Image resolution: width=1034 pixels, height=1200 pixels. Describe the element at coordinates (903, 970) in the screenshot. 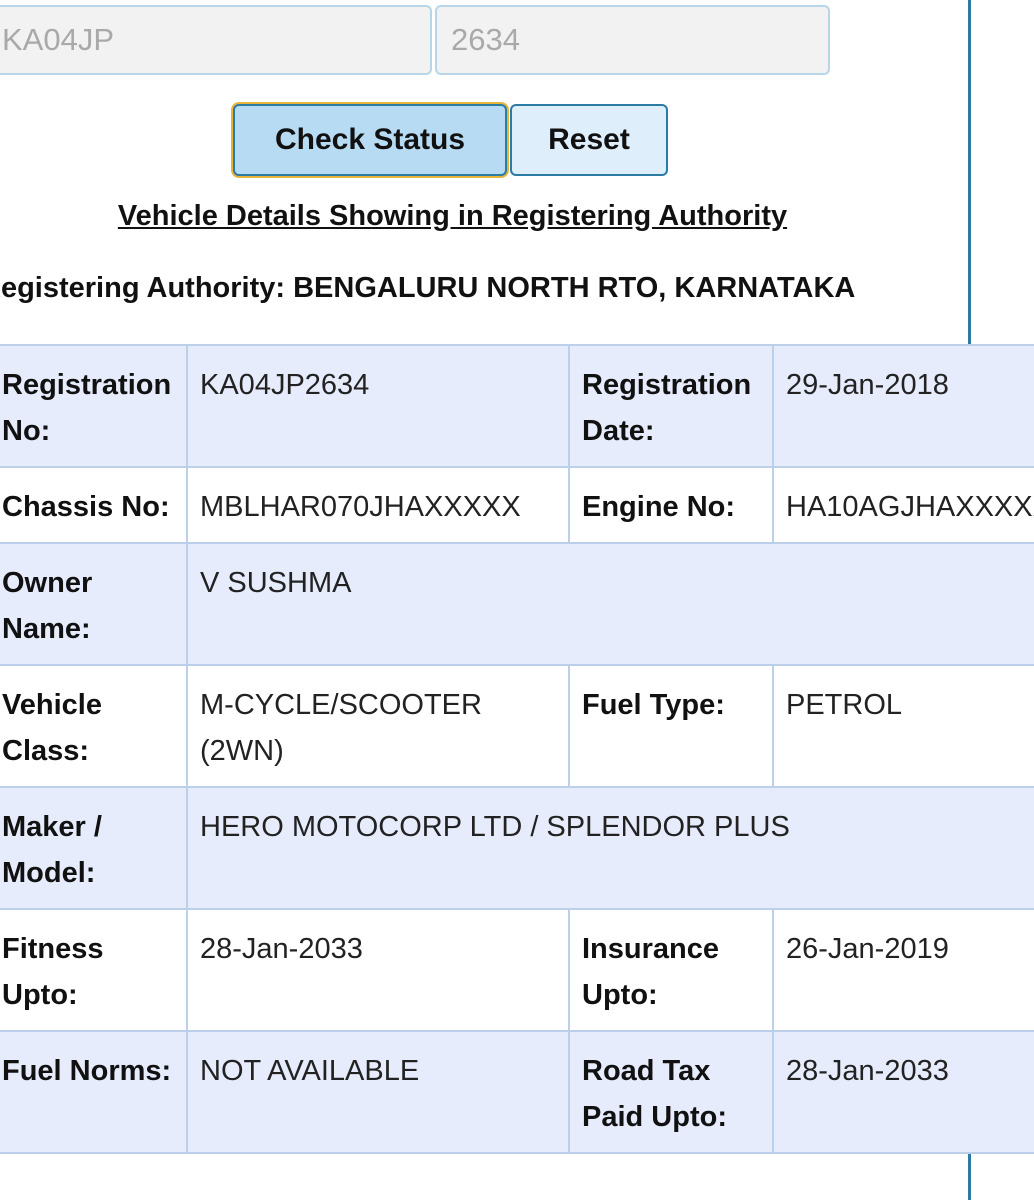

I see `insurance-upto-value: 26-Jan-2019` at that location.